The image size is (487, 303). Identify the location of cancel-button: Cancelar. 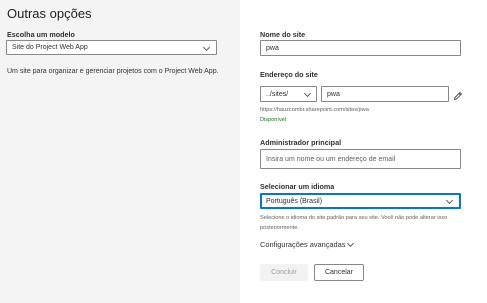
(339, 272).